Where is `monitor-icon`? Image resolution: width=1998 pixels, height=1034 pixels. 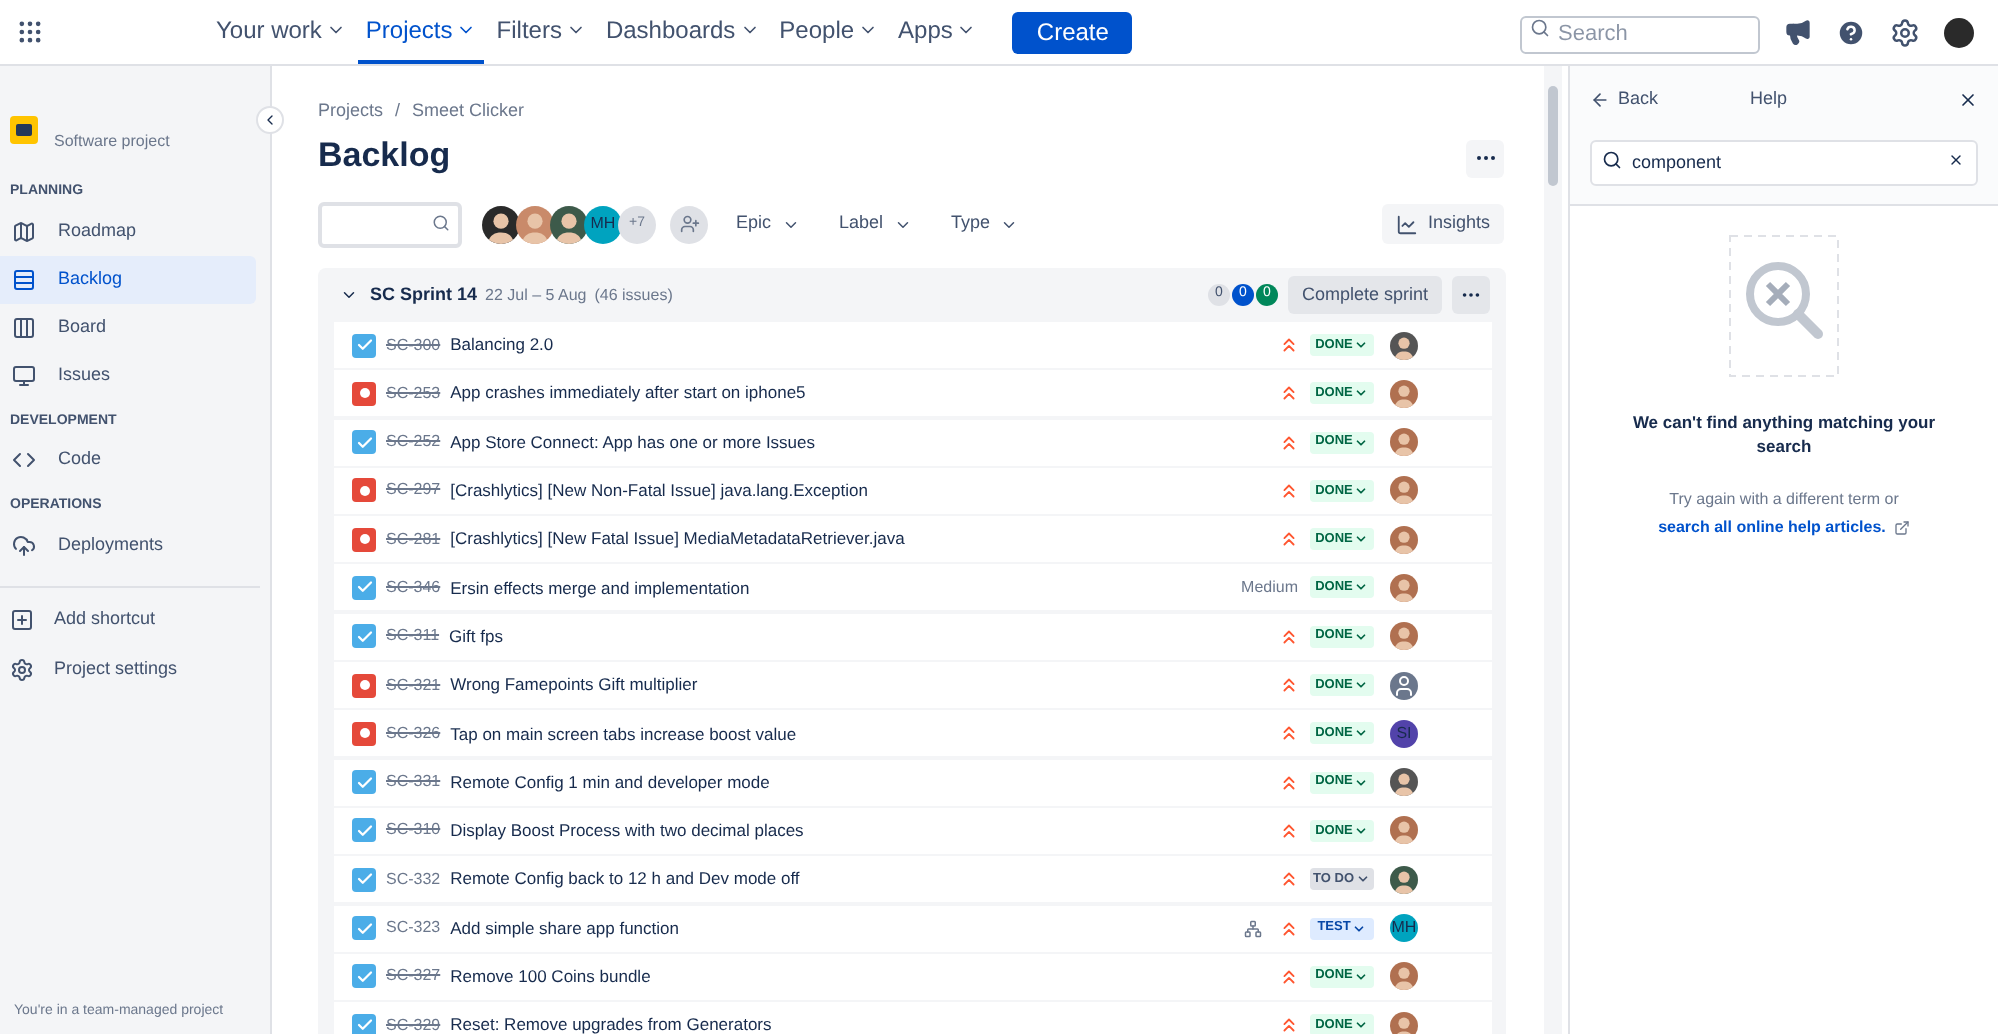 monitor-icon is located at coordinates (24, 375).